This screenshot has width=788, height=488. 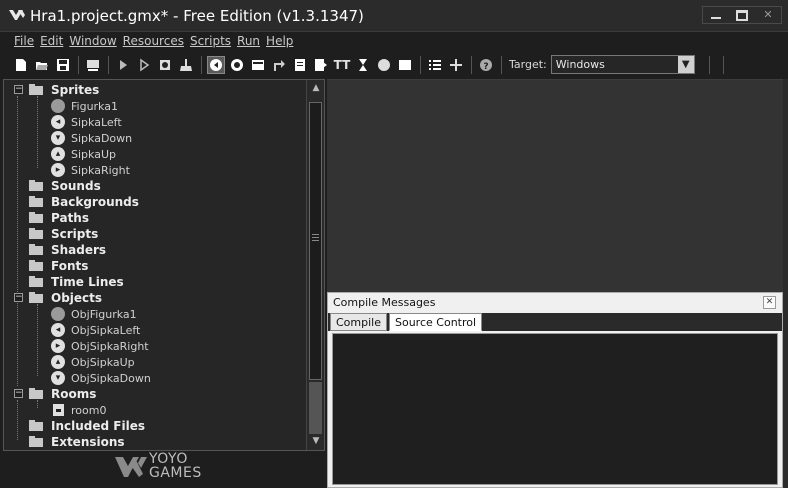 I want to click on shader-resource-icon, so click(x=321, y=65).